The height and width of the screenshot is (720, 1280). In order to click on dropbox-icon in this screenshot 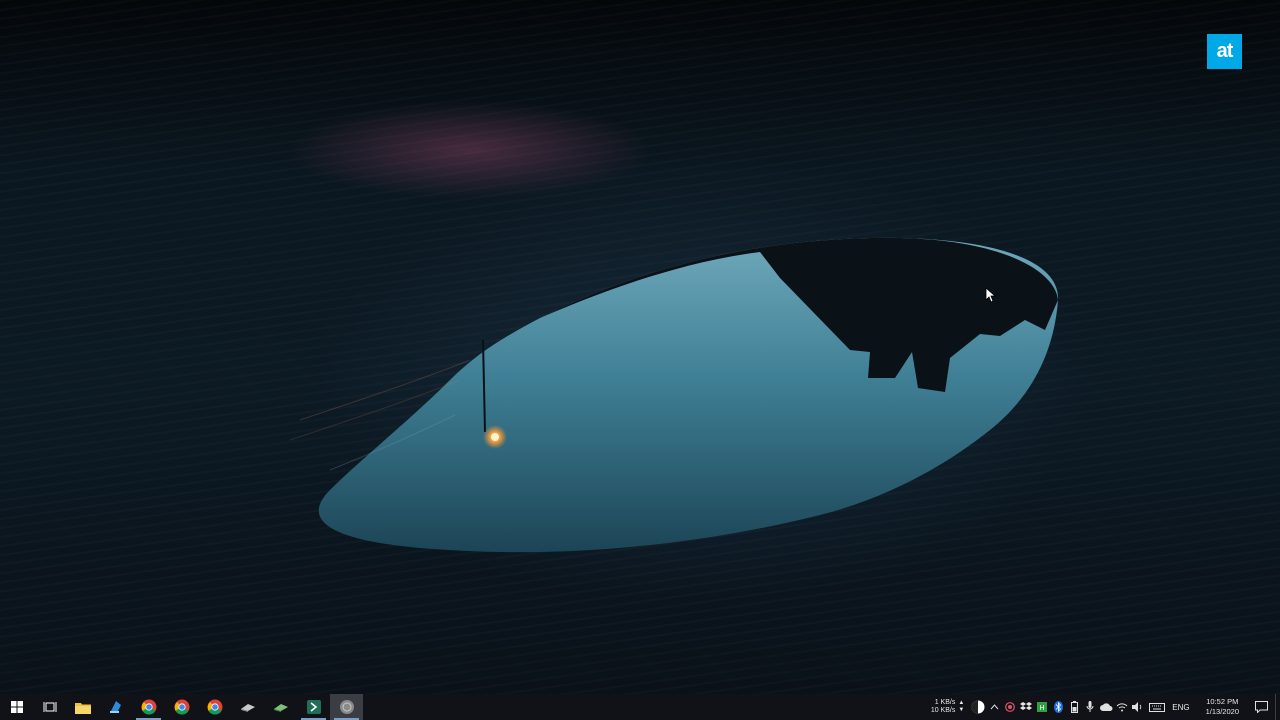, I will do `click(1026, 706)`.